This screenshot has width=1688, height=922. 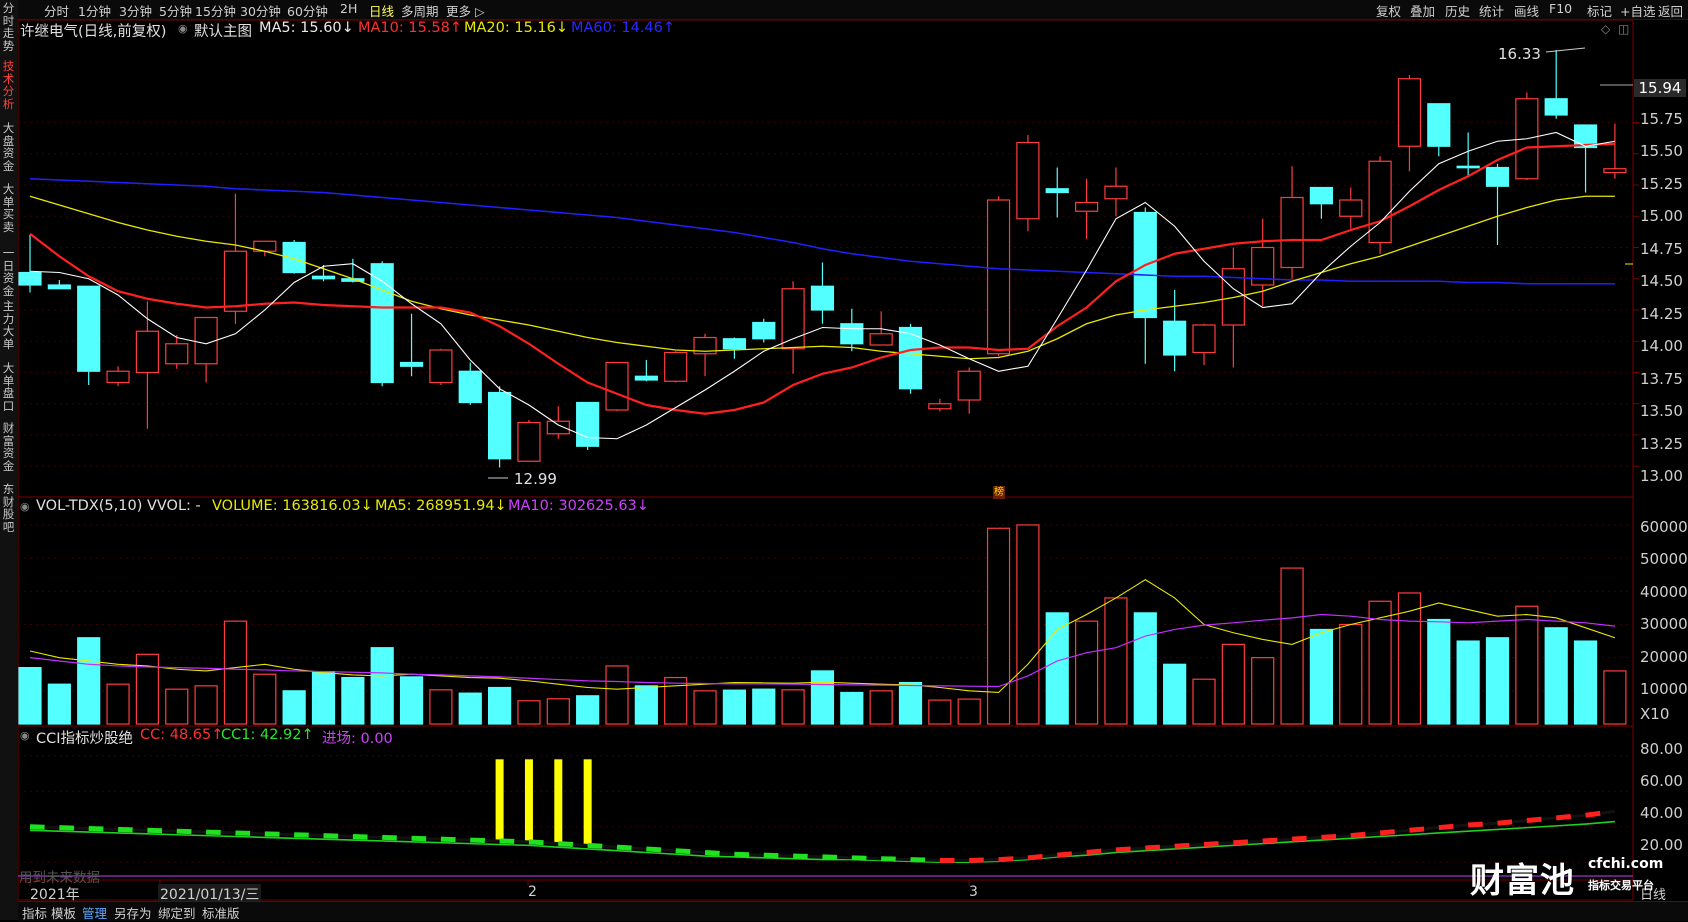 What do you see at coordinates (8, 508) in the screenshot?
I see `sidebar-item-8: 东财股吧` at bounding box center [8, 508].